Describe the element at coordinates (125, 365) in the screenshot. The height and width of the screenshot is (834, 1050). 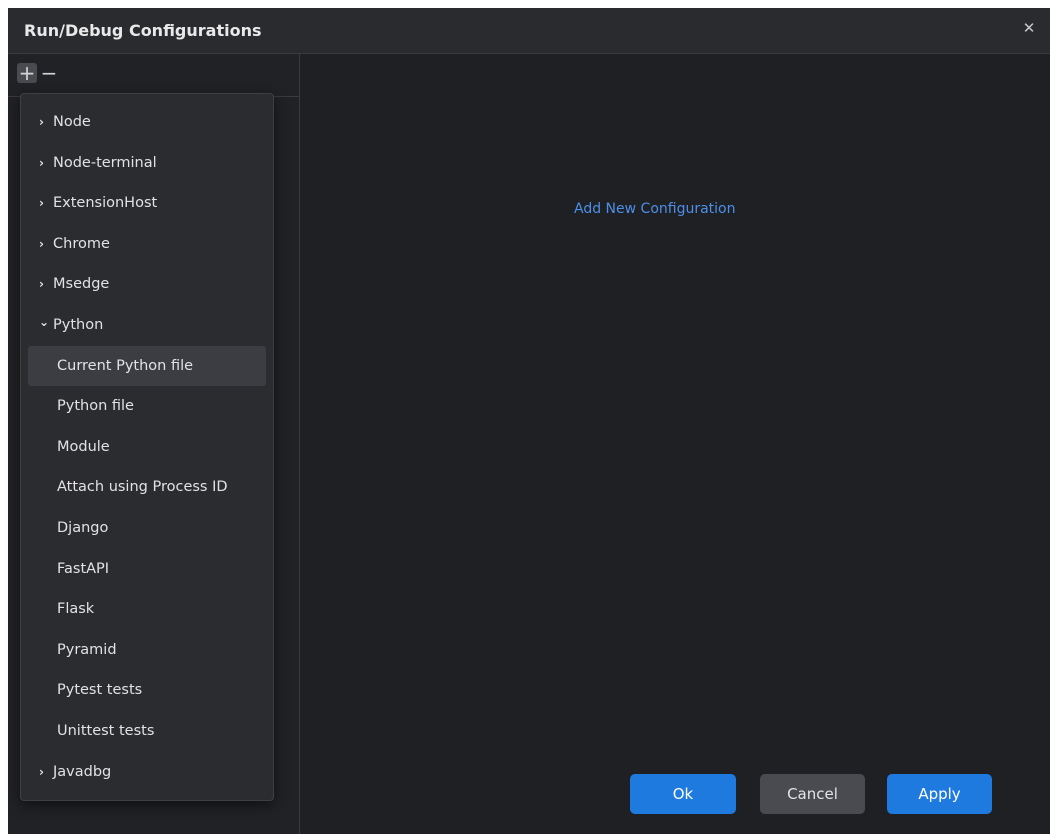
I see `menu-item-label: Current Python file` at that location.